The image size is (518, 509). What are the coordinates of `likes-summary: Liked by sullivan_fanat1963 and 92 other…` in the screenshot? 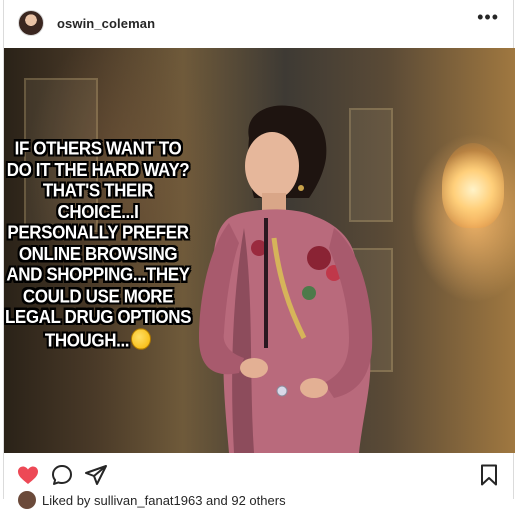 It's located at (152, 500).